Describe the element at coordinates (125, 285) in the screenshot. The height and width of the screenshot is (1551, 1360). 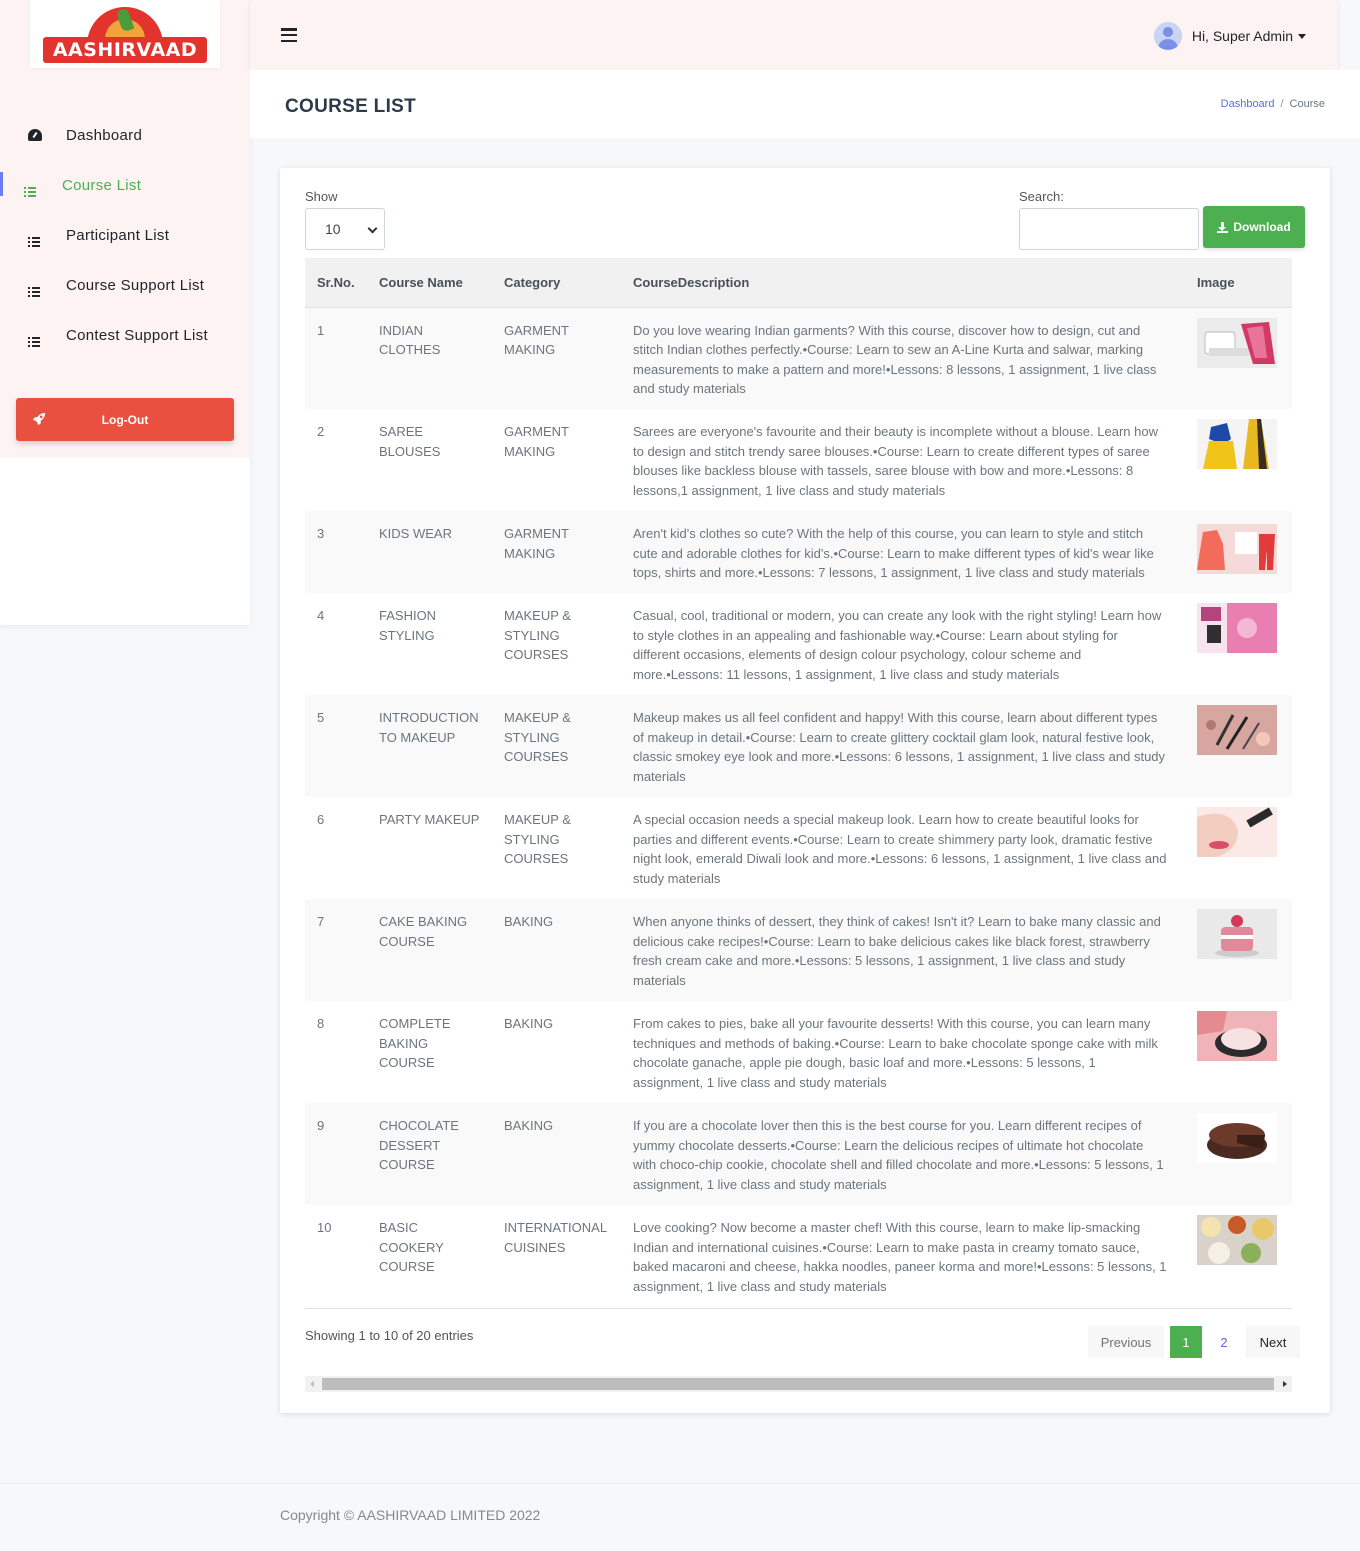
I see `sidebar-item-course-support-list: Course Support List` at that location.